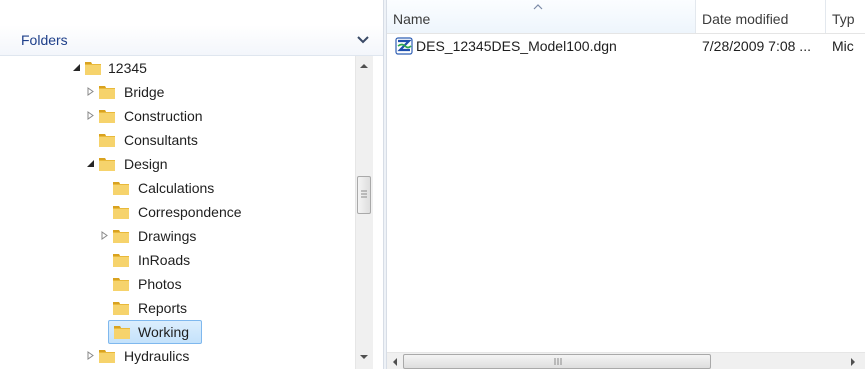  I want to click on tree-item-label: 12345, so click(127, 68).